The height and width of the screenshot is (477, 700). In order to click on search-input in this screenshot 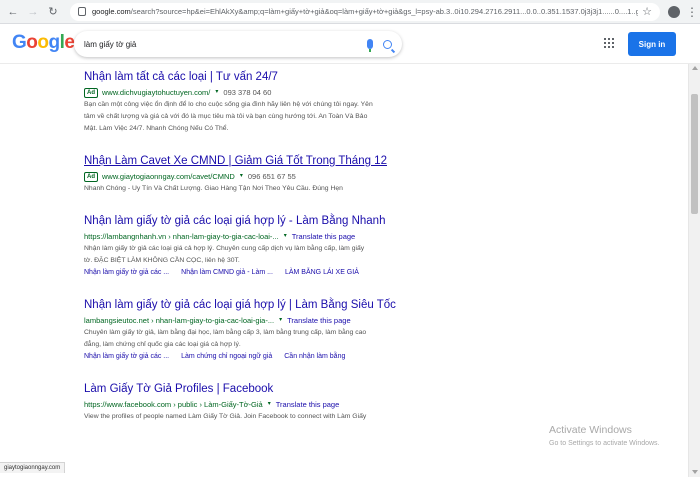, I will do `click(222, 44)`.